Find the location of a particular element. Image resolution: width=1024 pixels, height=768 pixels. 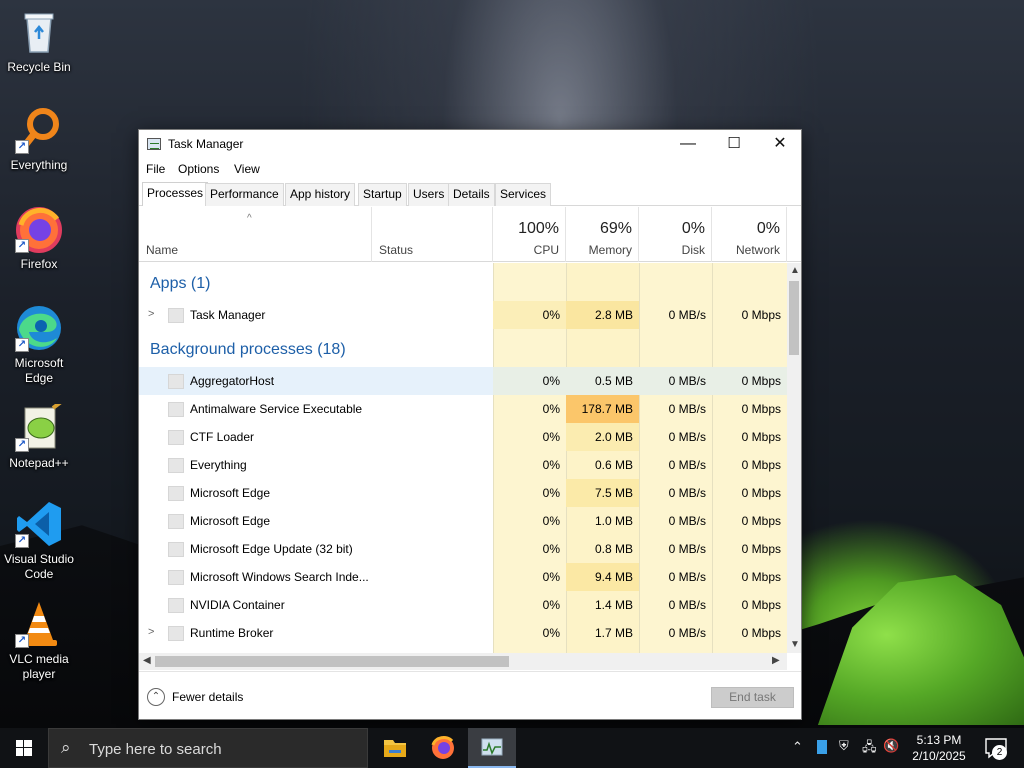

table-row: Microsoft Edge 0% 7.5 MB 0 MB/s 0 Mbps is located at coordinates (463, 493).